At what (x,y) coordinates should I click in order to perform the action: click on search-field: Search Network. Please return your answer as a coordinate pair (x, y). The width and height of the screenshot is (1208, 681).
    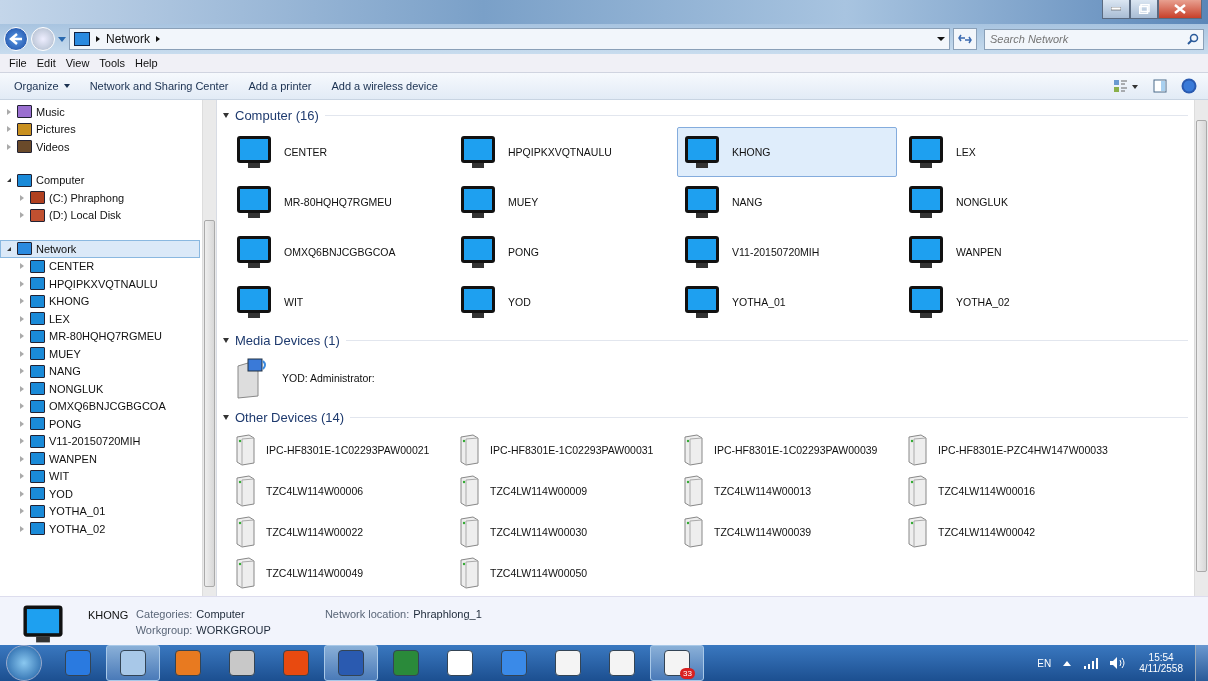
    Looking at the image, I should click on (1094, 39).